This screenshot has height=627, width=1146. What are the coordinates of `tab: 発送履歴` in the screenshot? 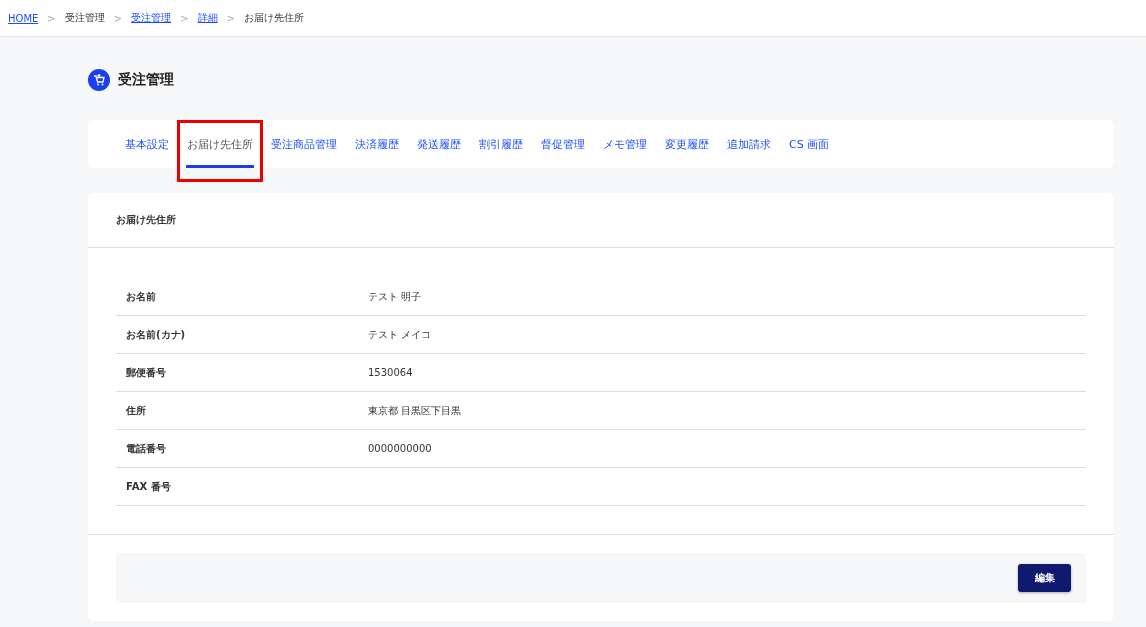 It's located at (439, 144).